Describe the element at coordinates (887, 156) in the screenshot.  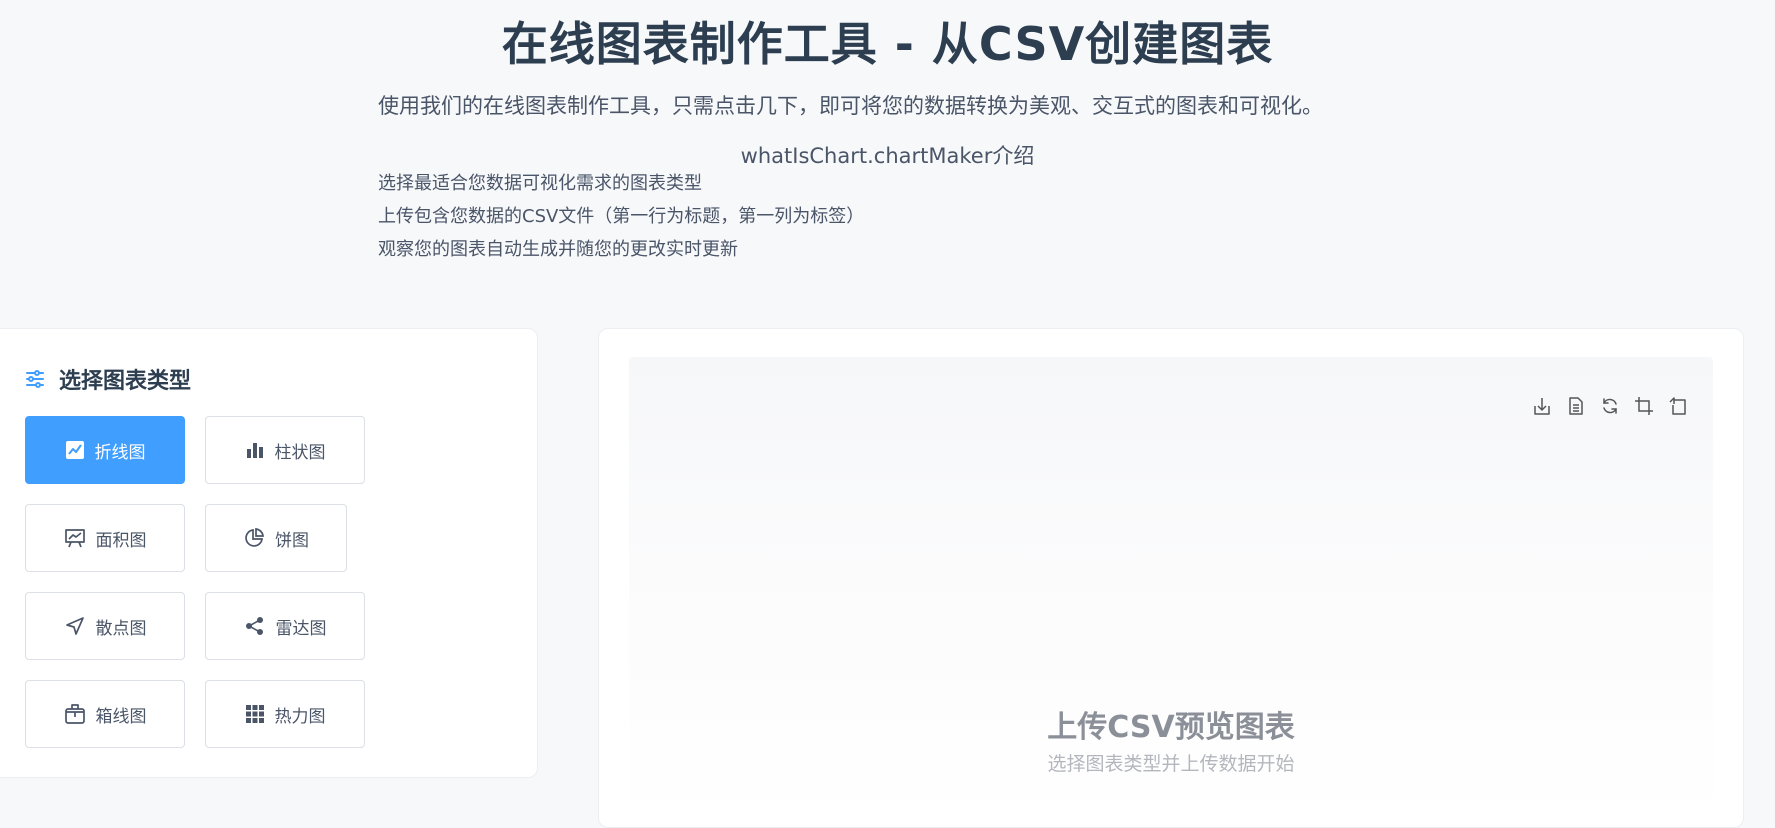
I see `intro-heading: whatIsChart.chartMaker介绍` at that location.